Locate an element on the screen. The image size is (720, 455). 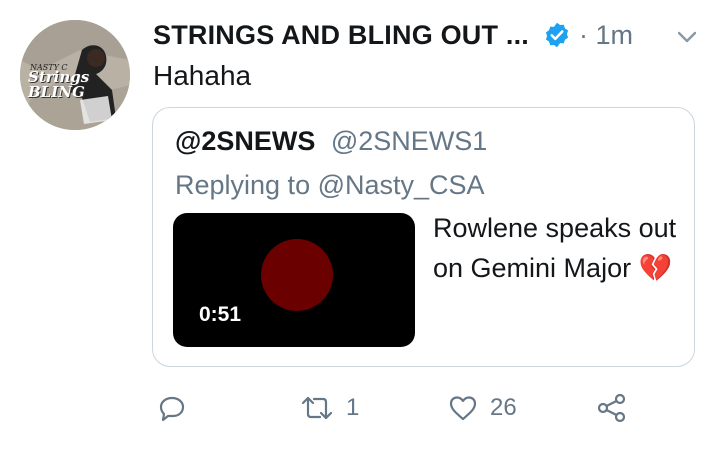
avatar-logo-text: Strings BLING is located at coordinates (59, 84).